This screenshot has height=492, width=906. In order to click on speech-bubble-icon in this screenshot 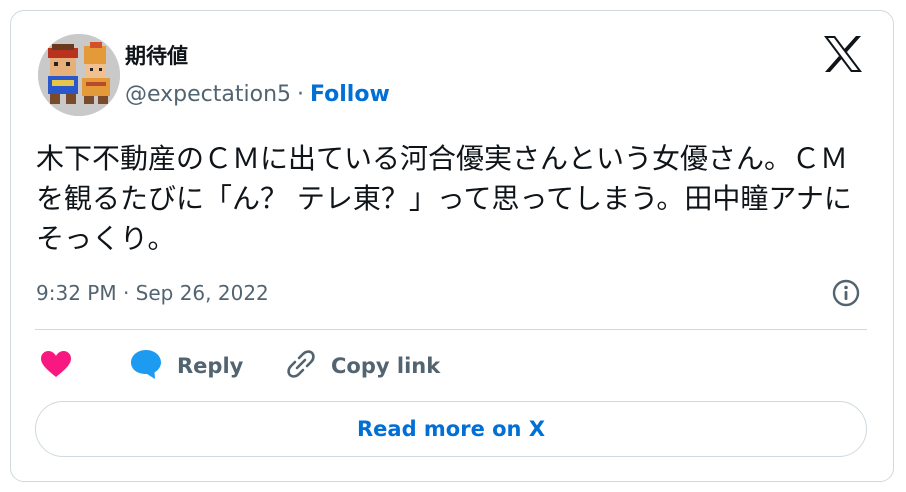, I will do `click(146, 366)`.